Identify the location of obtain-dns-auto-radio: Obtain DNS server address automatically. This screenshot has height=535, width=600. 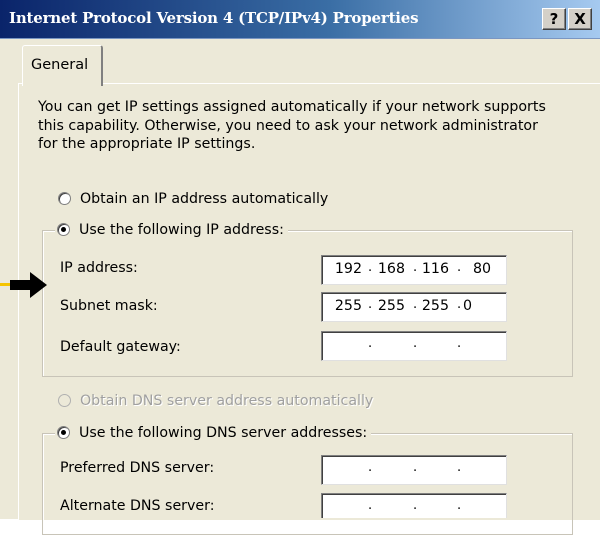
(215, 403).